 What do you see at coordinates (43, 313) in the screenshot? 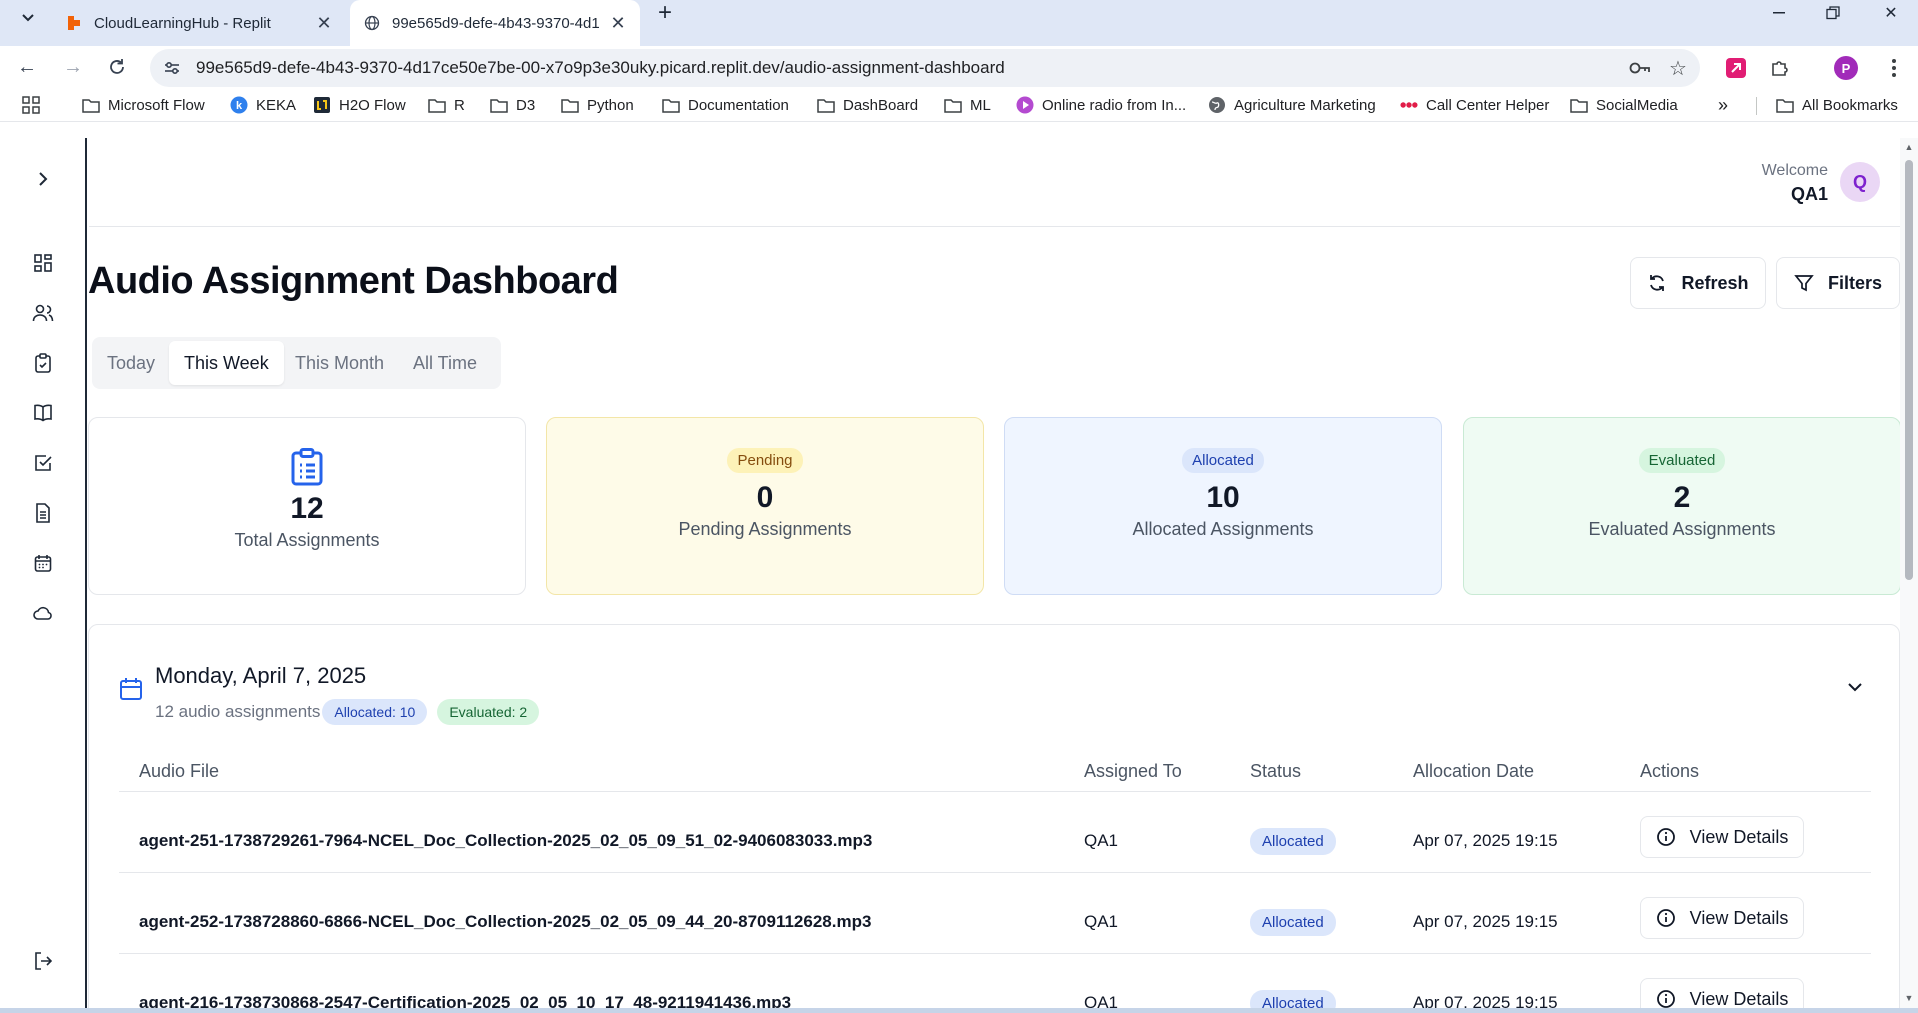
I see `users-icon` at bounding box center [43, 313].